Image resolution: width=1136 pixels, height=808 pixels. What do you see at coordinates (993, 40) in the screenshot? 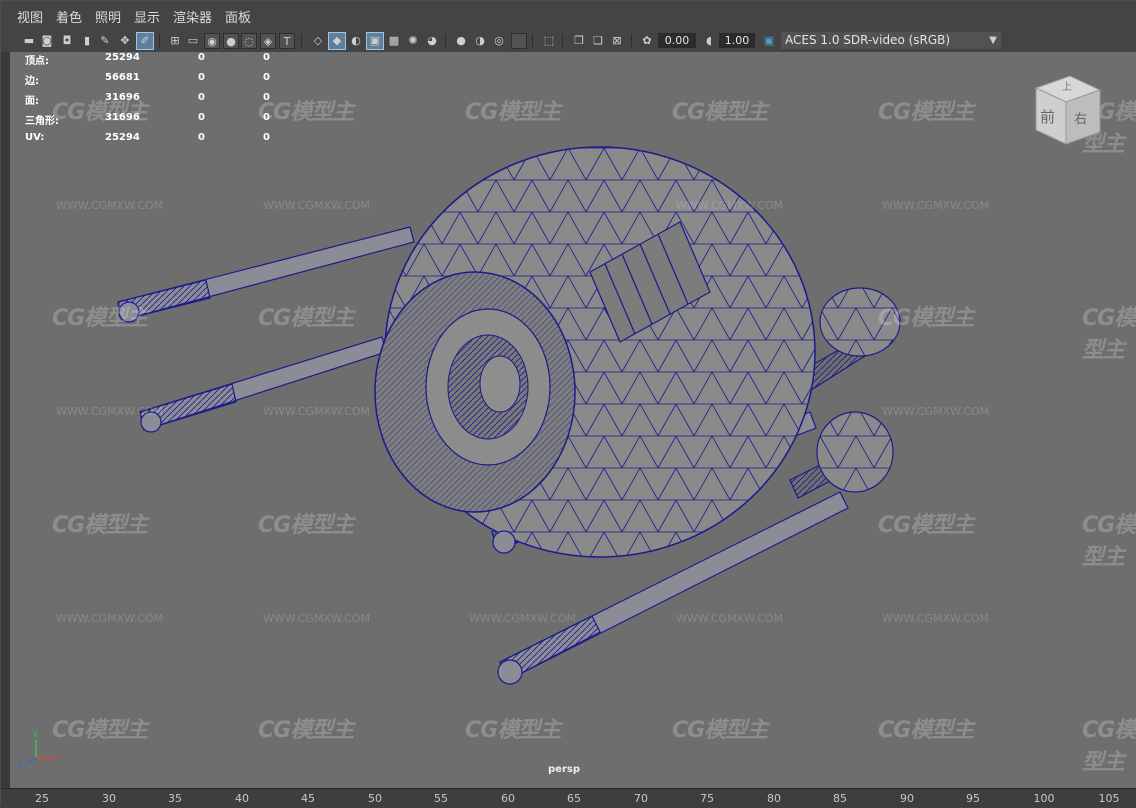
I see `chevron-down-icon: ▼` at bounding box center [993, 40].